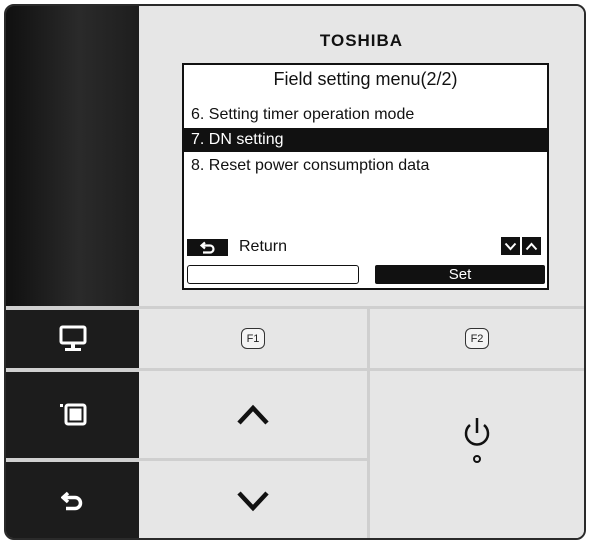  What do you see at coordinates (365, 140) in the screenshot?
I see `menu-item-dn-setting: 7. DN setting` at bounding box center [365, 140].